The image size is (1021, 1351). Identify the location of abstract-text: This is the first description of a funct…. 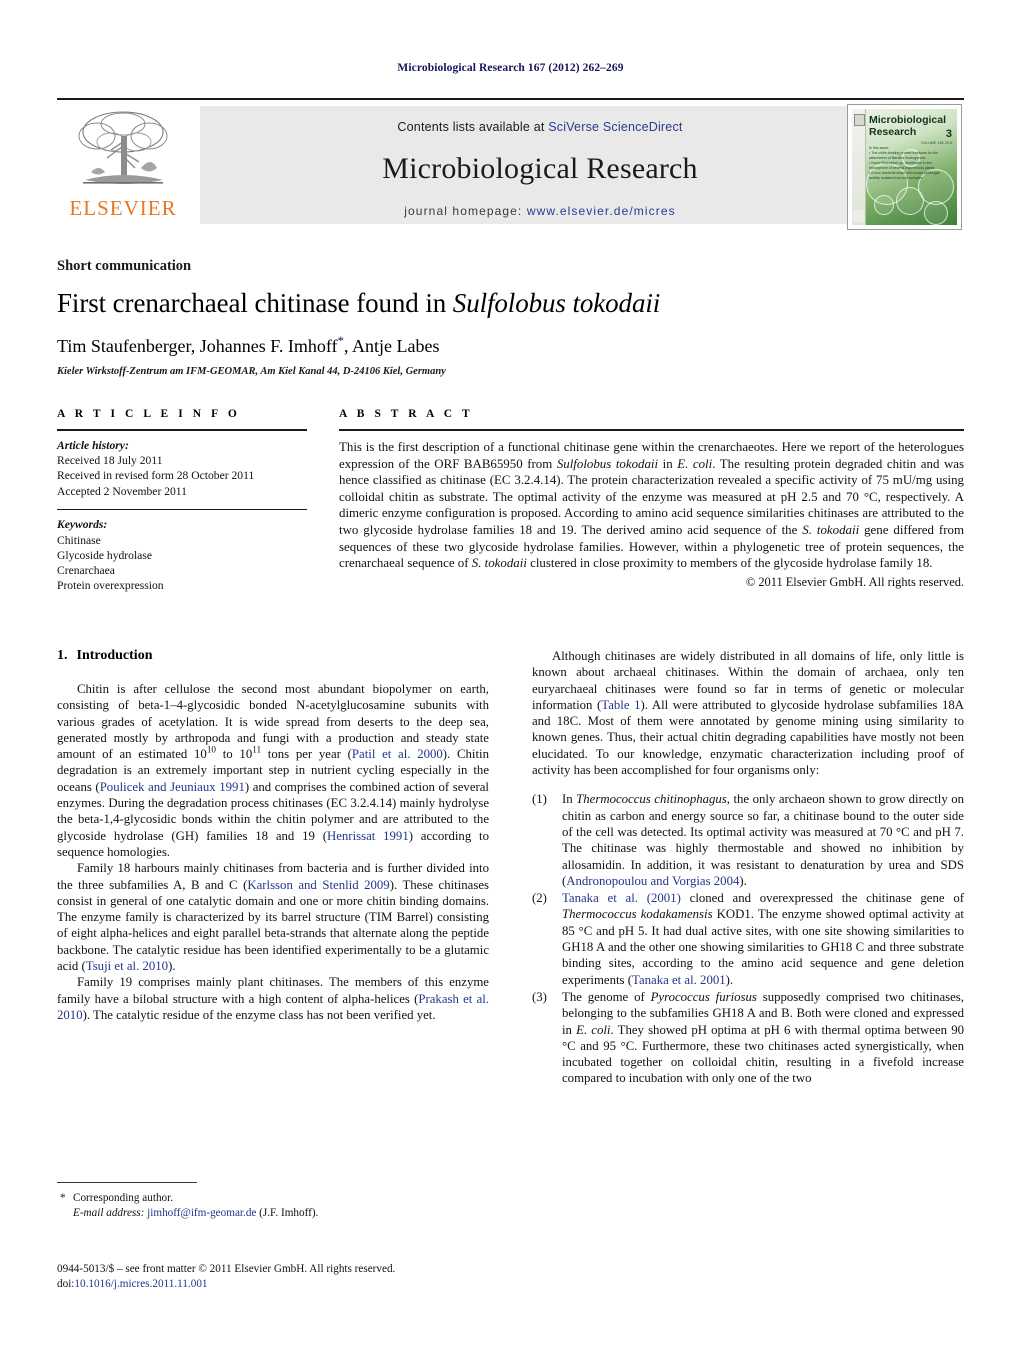
(651, 505).